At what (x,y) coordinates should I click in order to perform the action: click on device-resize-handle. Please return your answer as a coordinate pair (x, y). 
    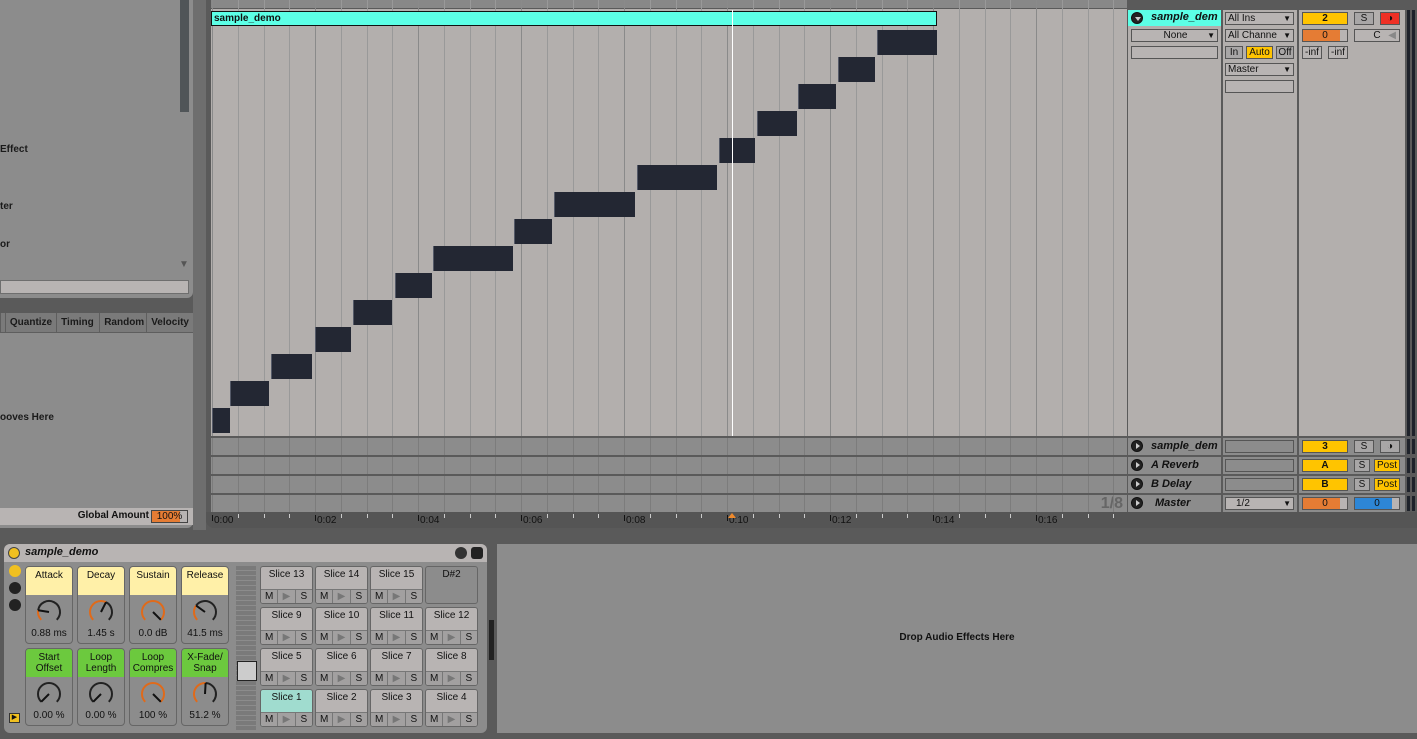
    Looking at the image, I should click on (491, 640).